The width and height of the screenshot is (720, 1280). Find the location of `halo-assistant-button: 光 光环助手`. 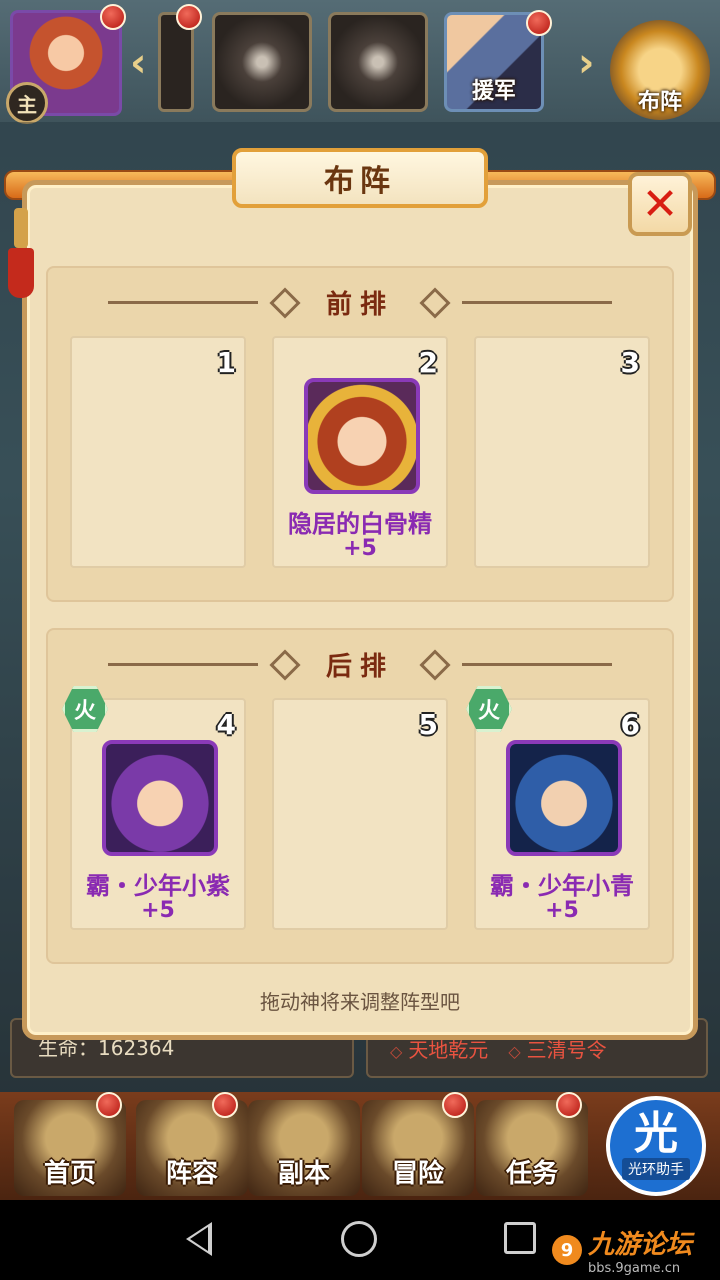

halo-assistant-button: 光 光环助手 is located at coordinates (656, 1146).